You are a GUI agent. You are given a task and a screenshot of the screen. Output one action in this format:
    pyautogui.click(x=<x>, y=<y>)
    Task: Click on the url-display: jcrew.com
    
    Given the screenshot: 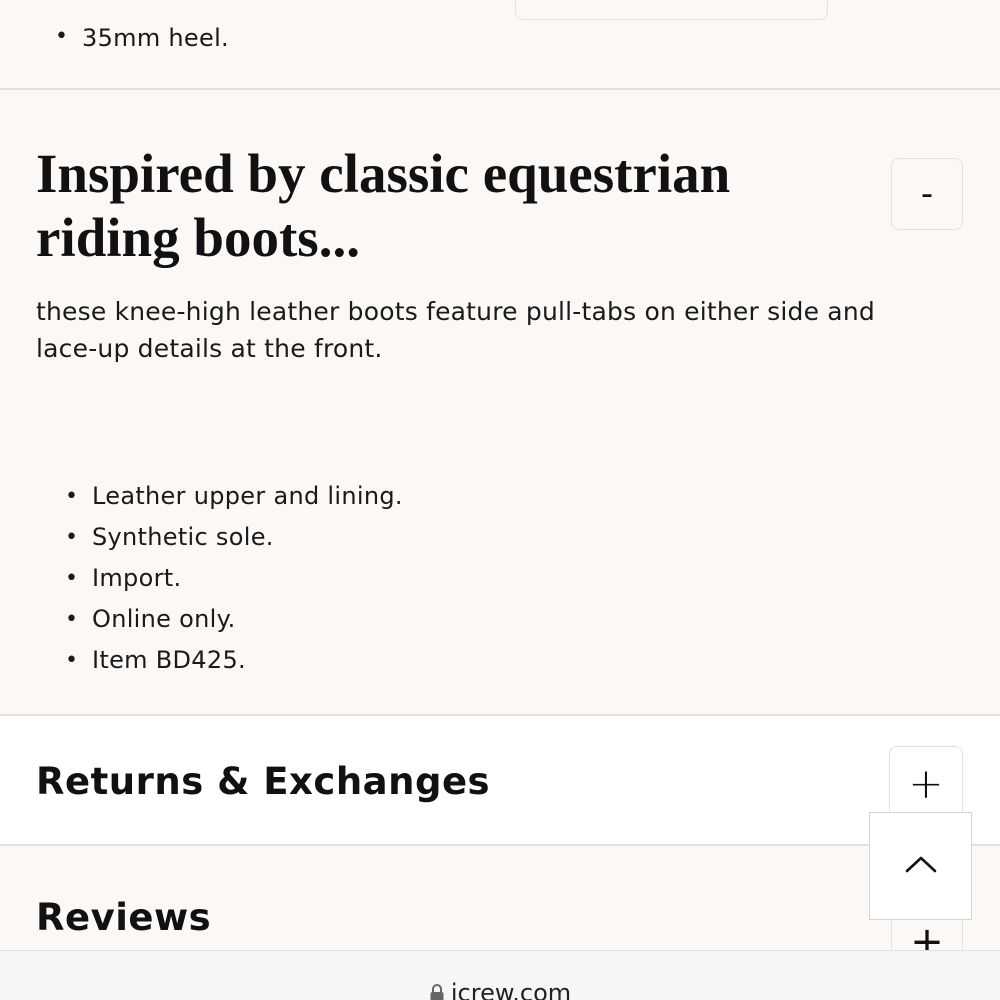 What is the action you would take?
    pyautogui.click(x=500, y=989)
    